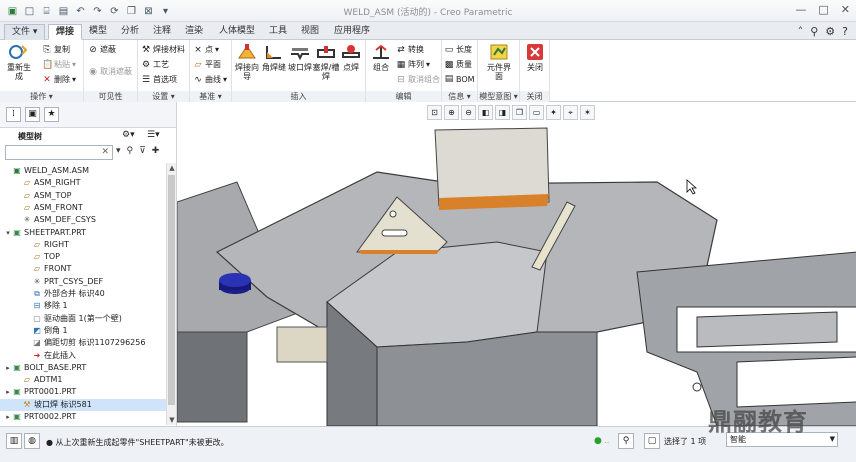 This screenshot has width=856, height=462. I want to click on navigator-toggle-icon: ▥, so click(14, 441).